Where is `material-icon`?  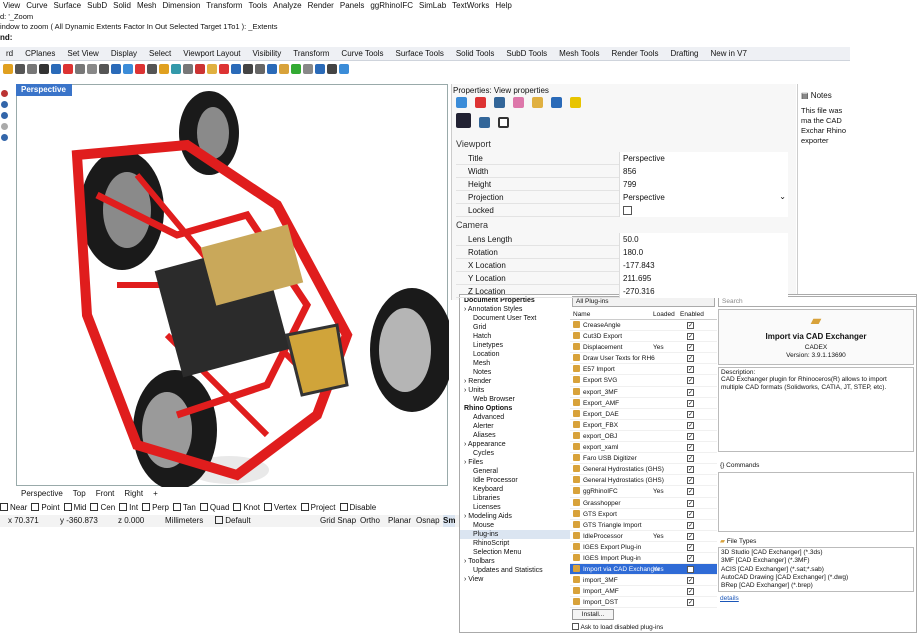 material-icon is located at coordinates (461, 102).